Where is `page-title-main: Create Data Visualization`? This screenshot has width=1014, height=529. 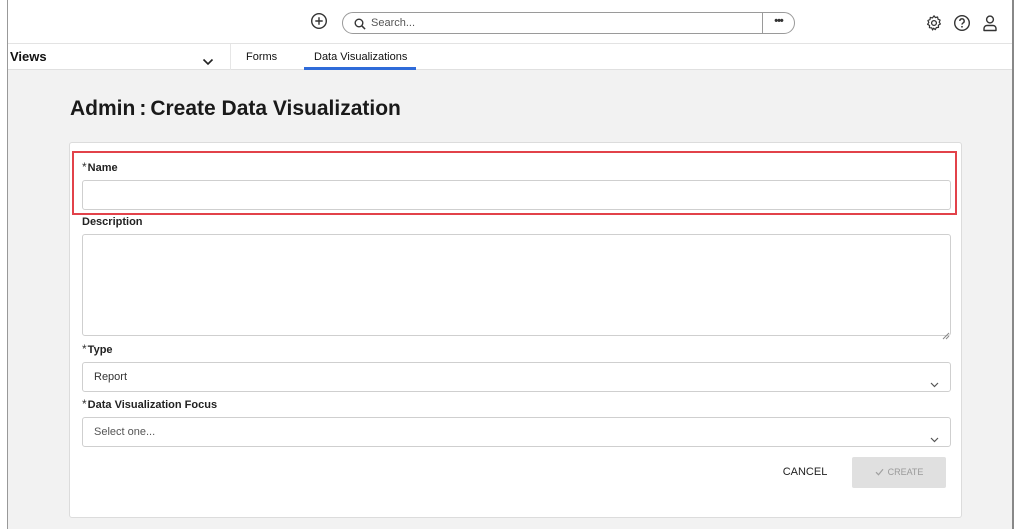 page-title-main: Create Data Visualization is located at coordinates (275, 108).